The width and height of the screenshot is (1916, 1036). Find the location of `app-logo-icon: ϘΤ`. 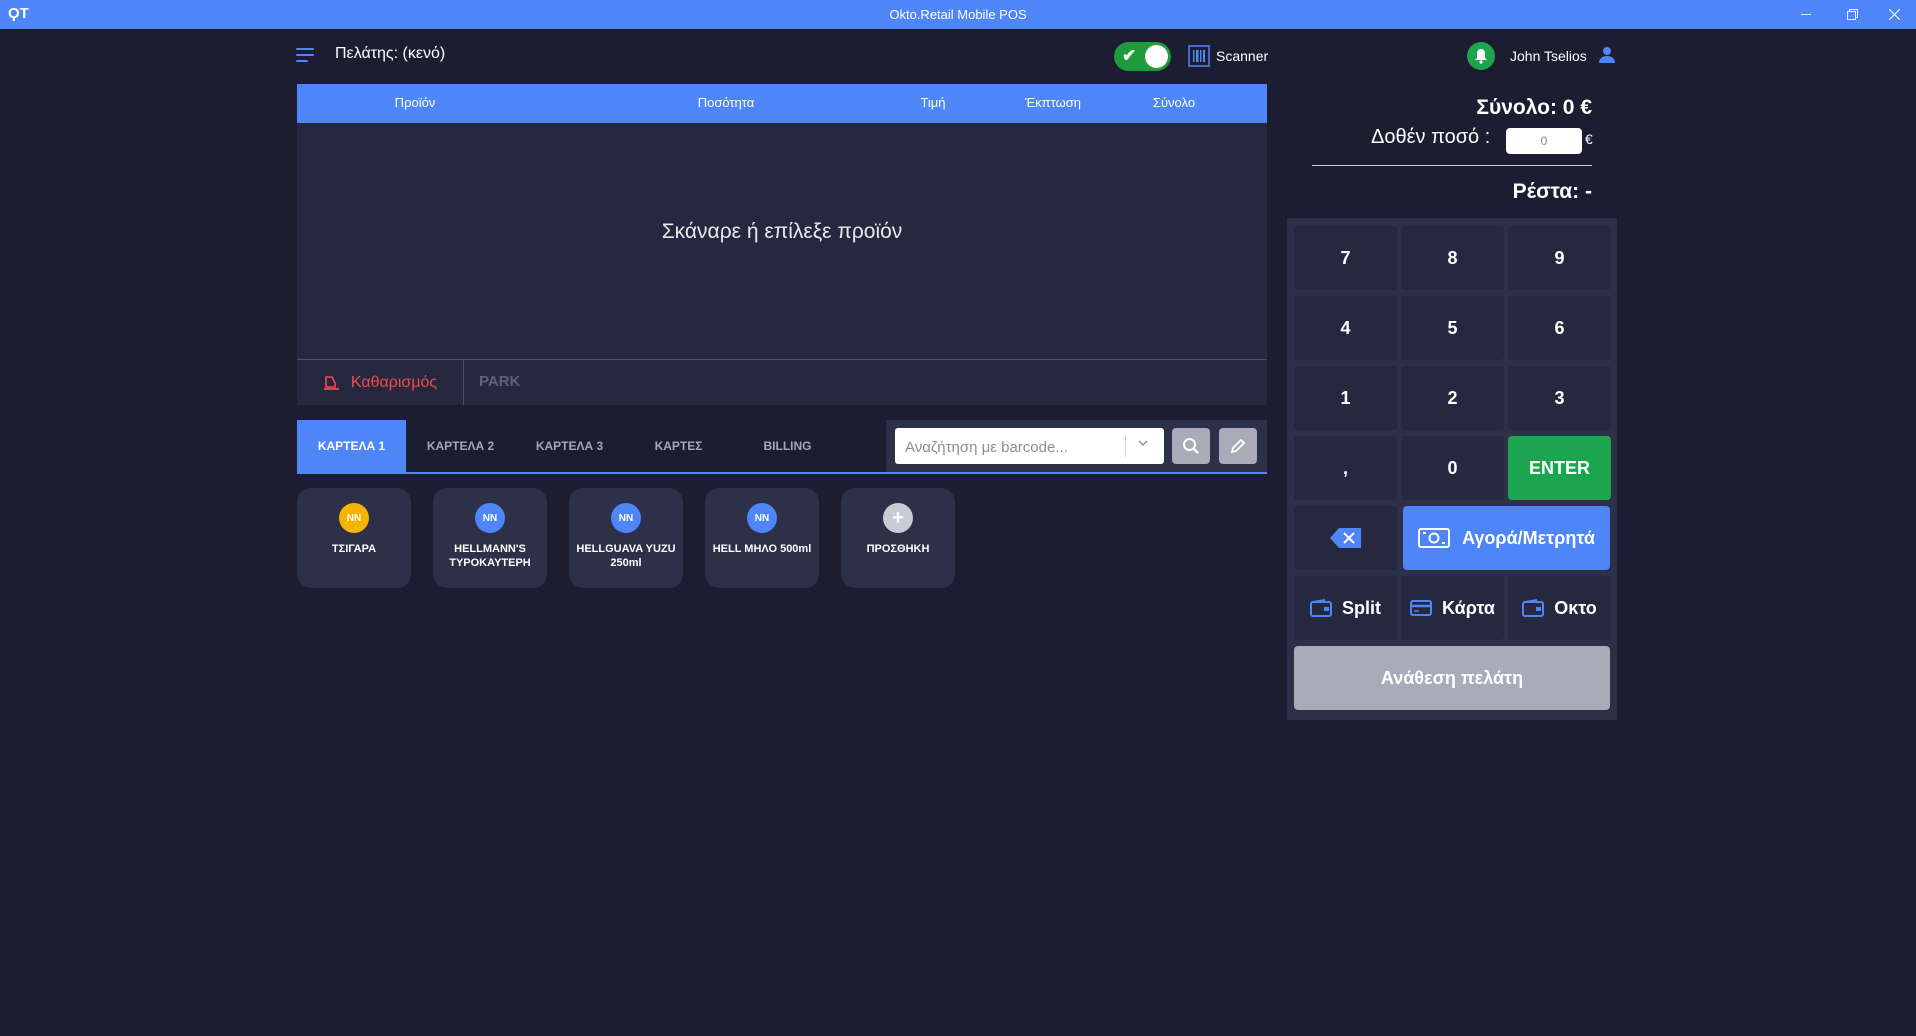

app-logo-icon: ϘΤ is located at coordinates (18, 13).